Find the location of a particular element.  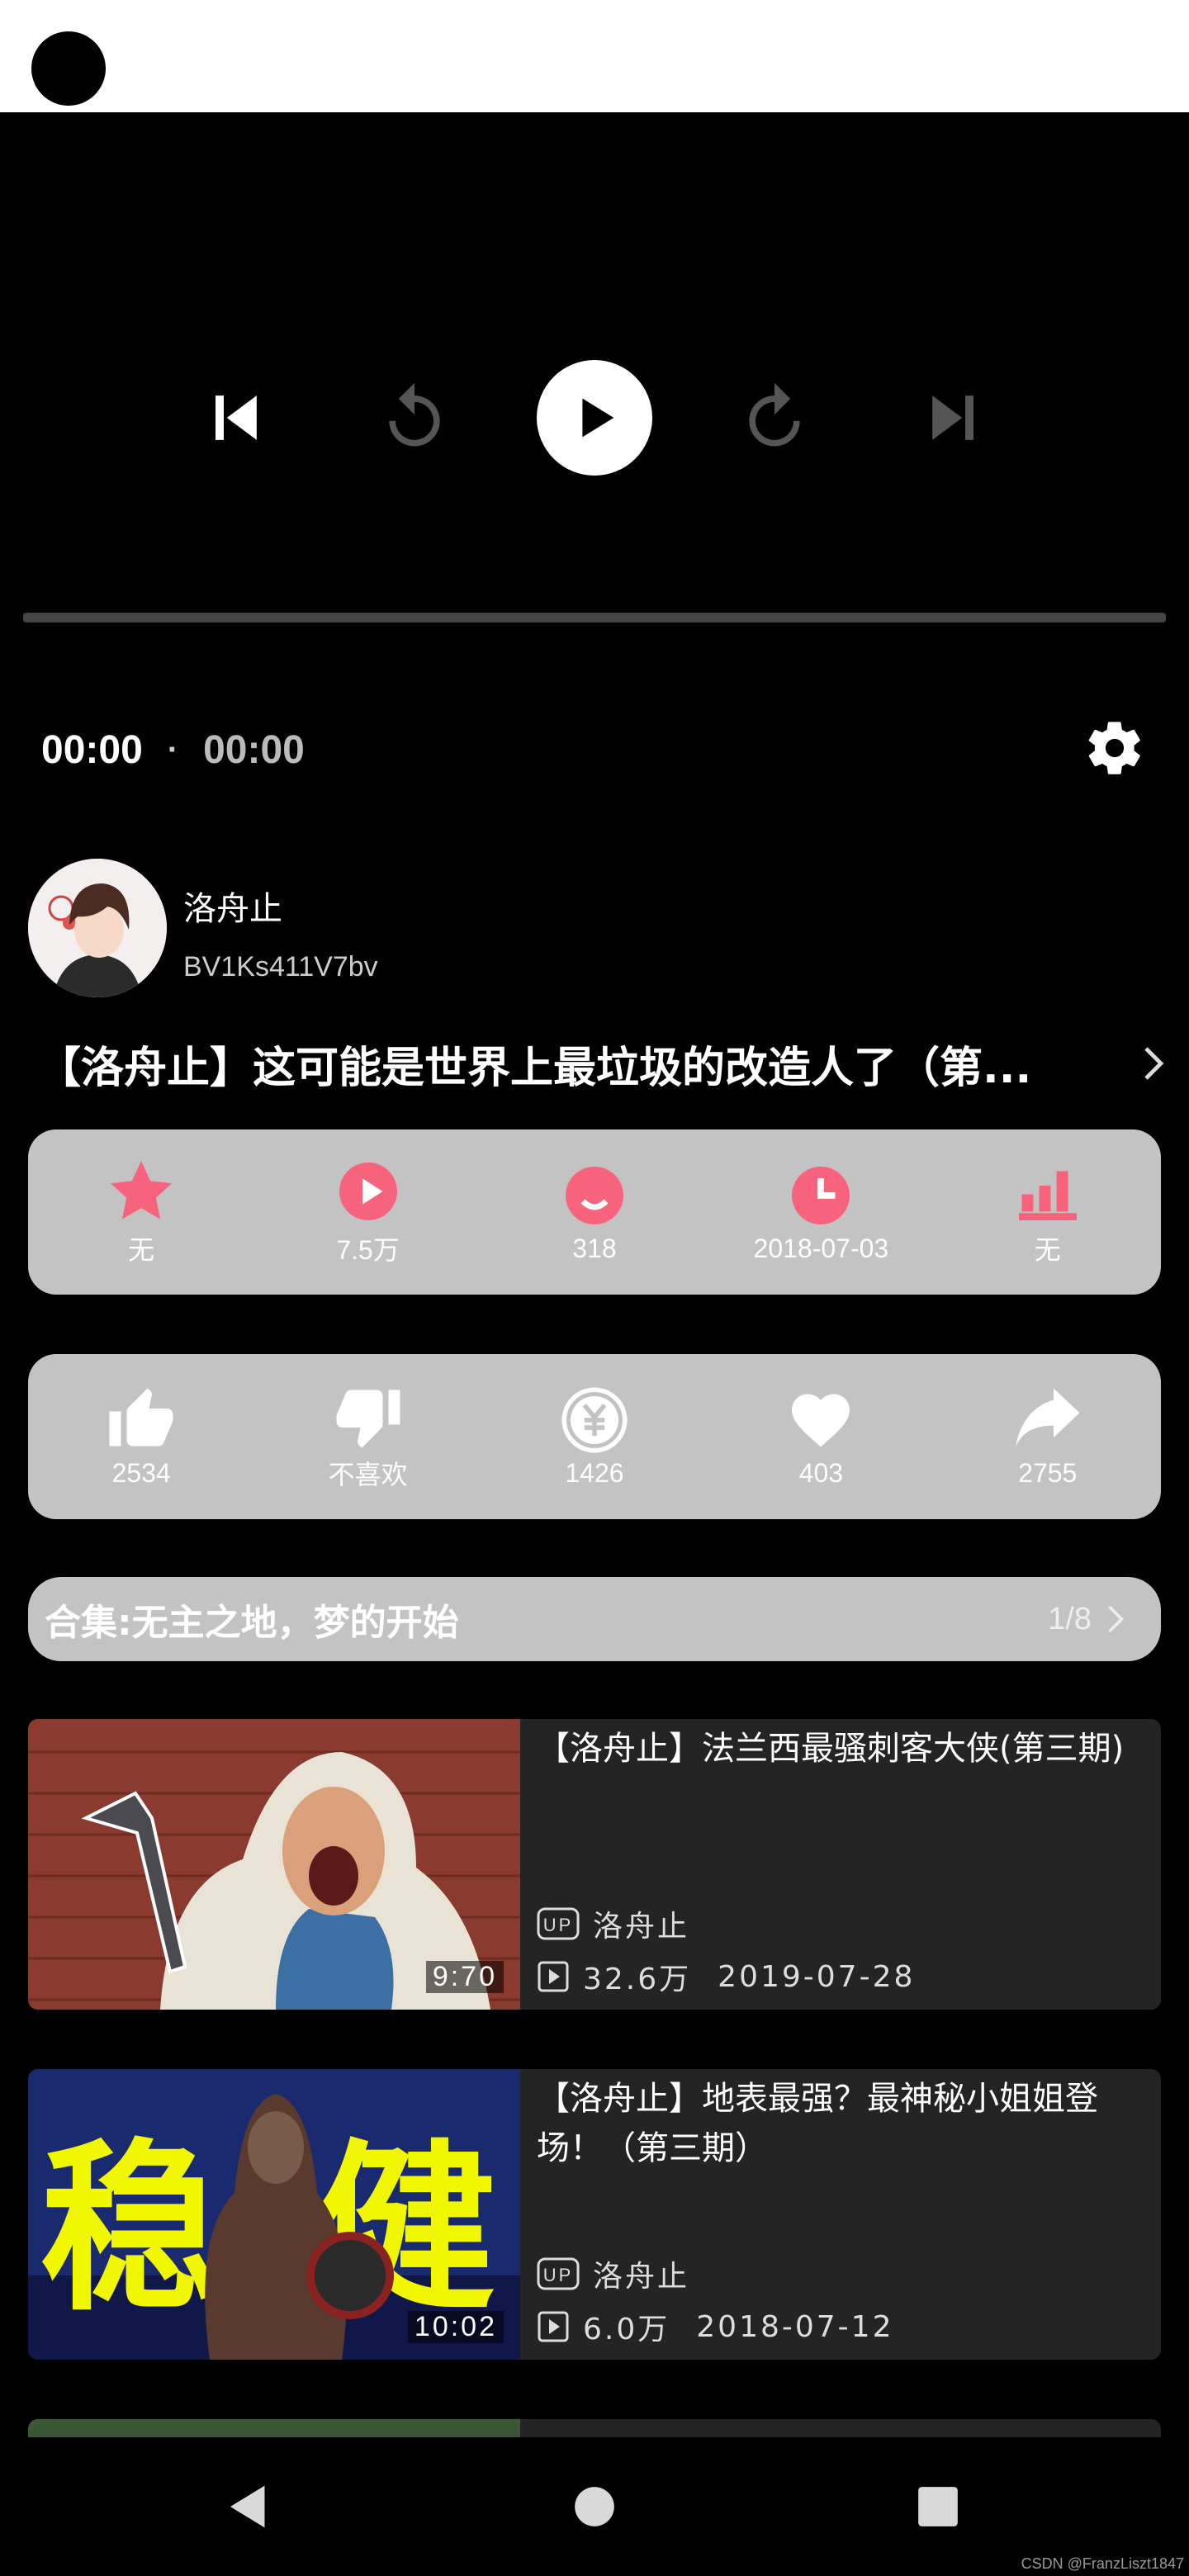

stat-date: 2018-07-03 is located at coordinates (820, 1212).